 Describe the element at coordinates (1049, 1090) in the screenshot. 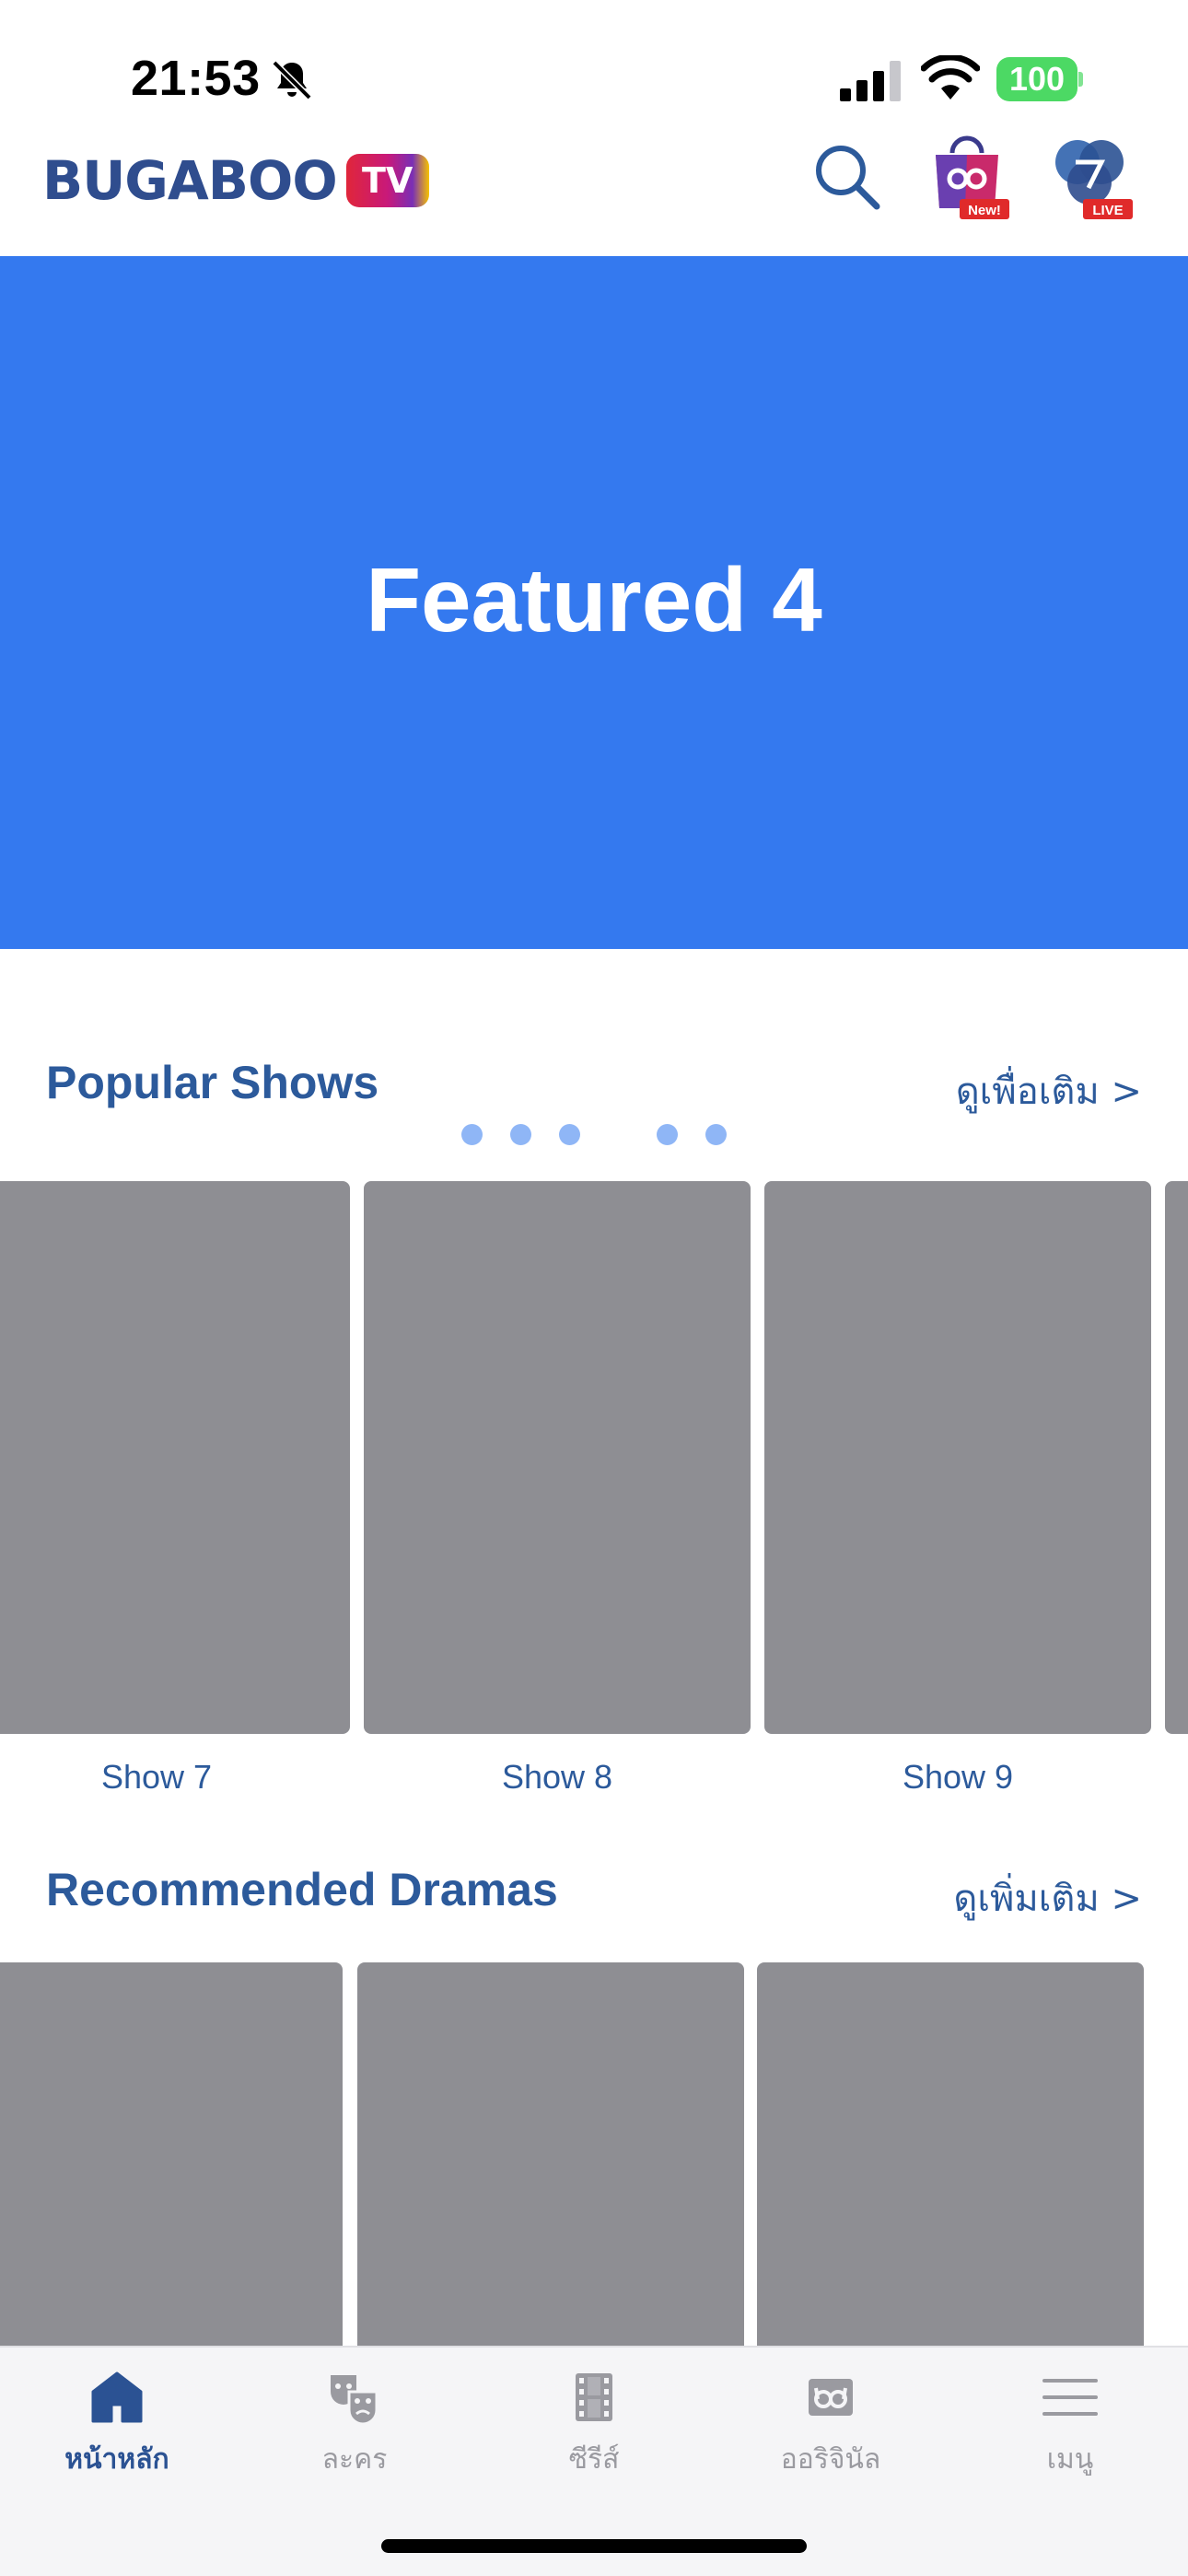

I see `popular-see-more-link: ดูเพื่อเติม >` at that location.